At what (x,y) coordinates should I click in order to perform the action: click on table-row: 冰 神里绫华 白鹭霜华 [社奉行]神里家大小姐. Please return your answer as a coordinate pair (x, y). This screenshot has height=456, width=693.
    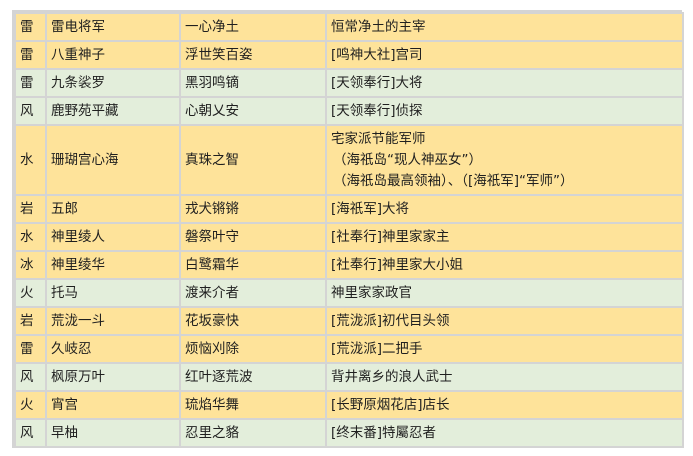
    Looking at the image, I should click on (349, 265).